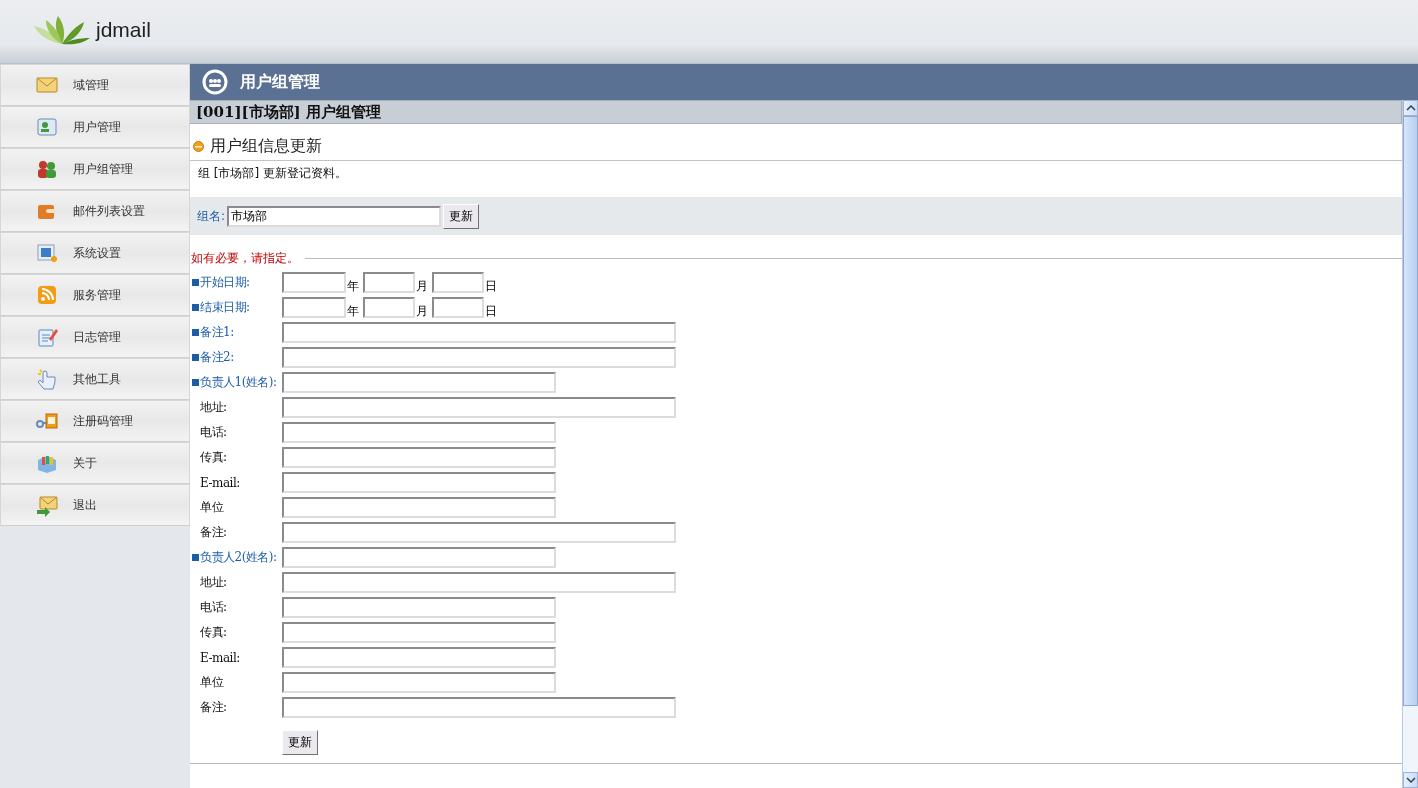 The width and height of the screenshot is (1418, 788). I want to click on section-header: [001][市场部] 用户组管理, so click(796, 112).